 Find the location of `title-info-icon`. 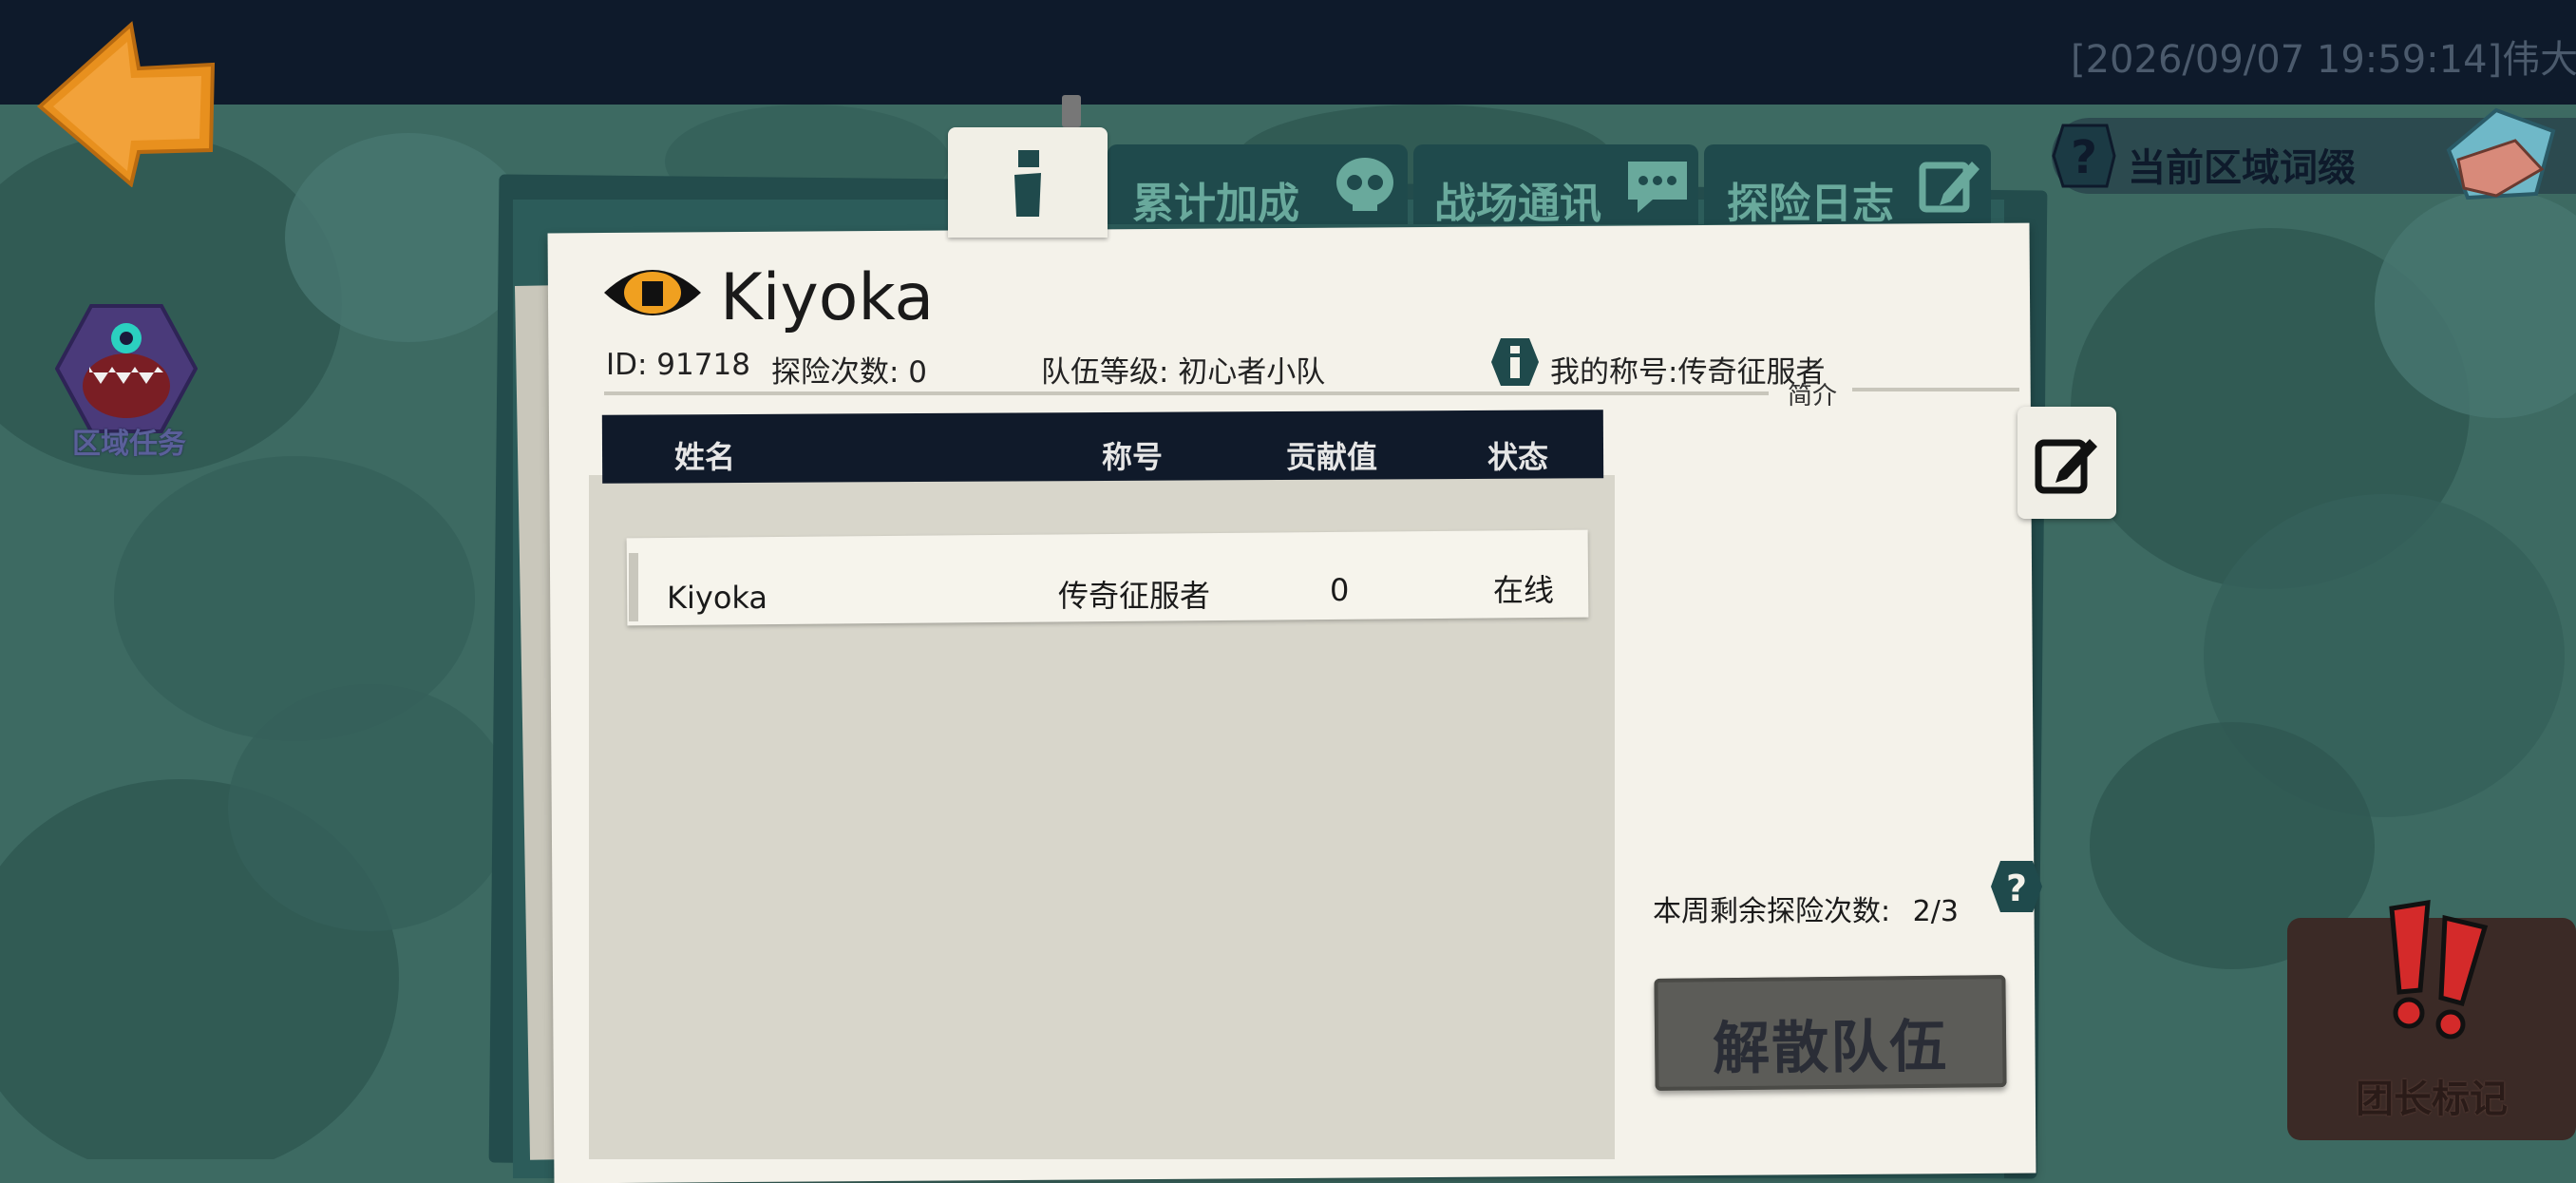

title-info-icon is located at coordinates (1515, 362).